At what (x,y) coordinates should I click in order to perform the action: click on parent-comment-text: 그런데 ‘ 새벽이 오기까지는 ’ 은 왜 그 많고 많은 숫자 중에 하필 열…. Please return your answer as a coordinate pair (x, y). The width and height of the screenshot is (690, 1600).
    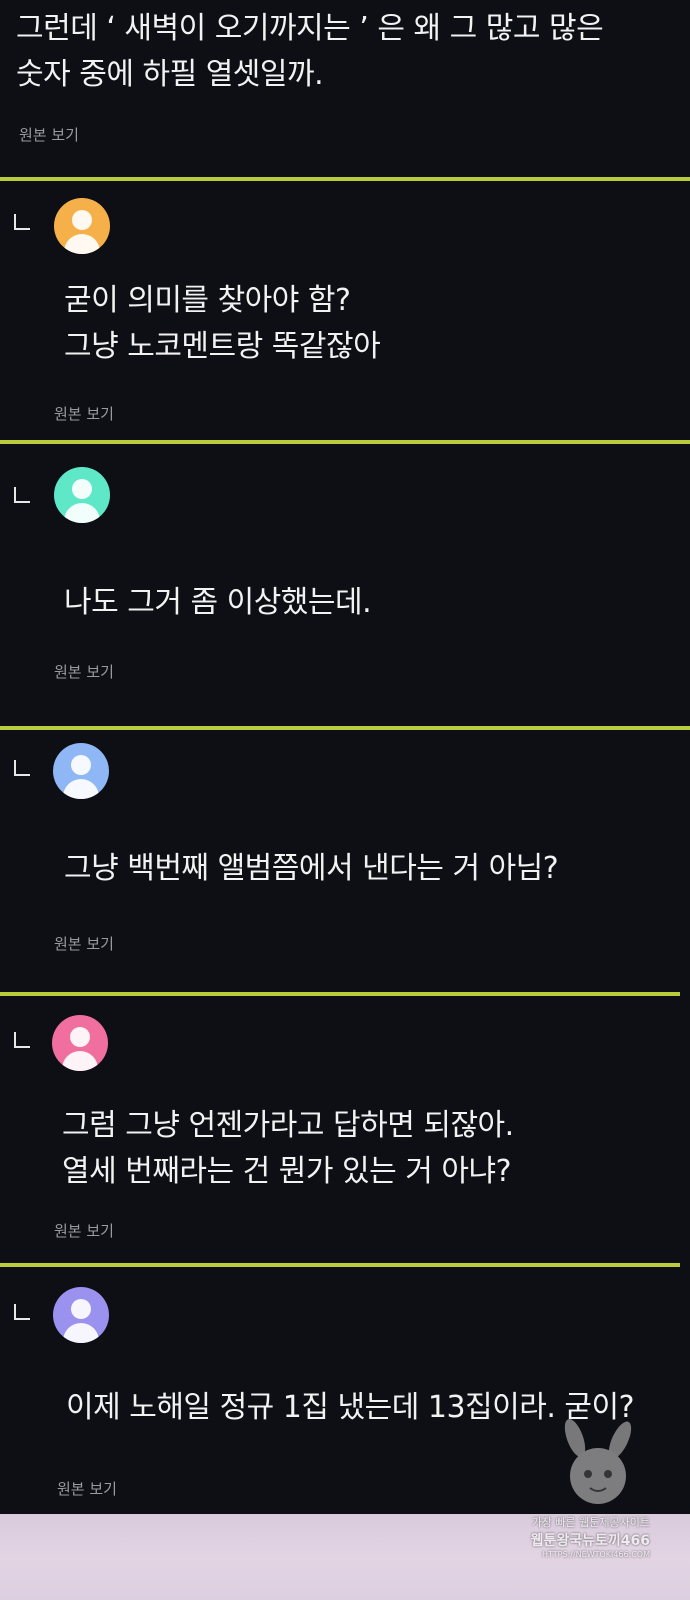
    Looking at the image, I should click on (310, 51).